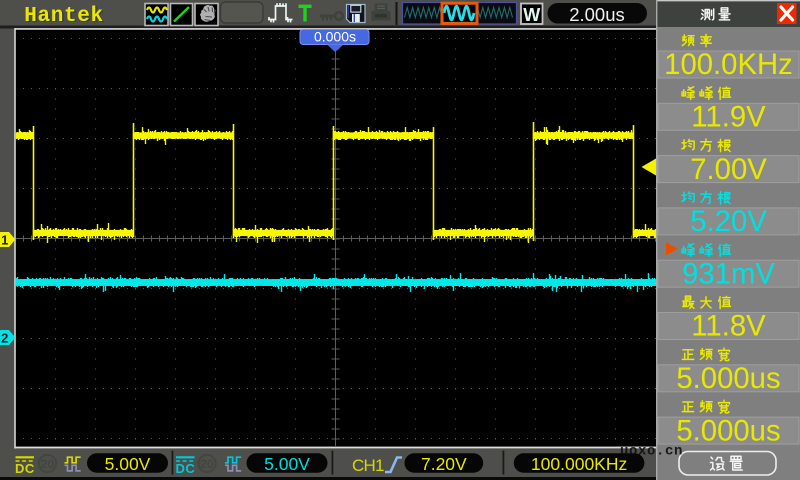 The height and width of the screenshot is (480, 800). Describe the element at coordinates (368, 465) in the screenshot. I see `svg-text: CH1` at that location.